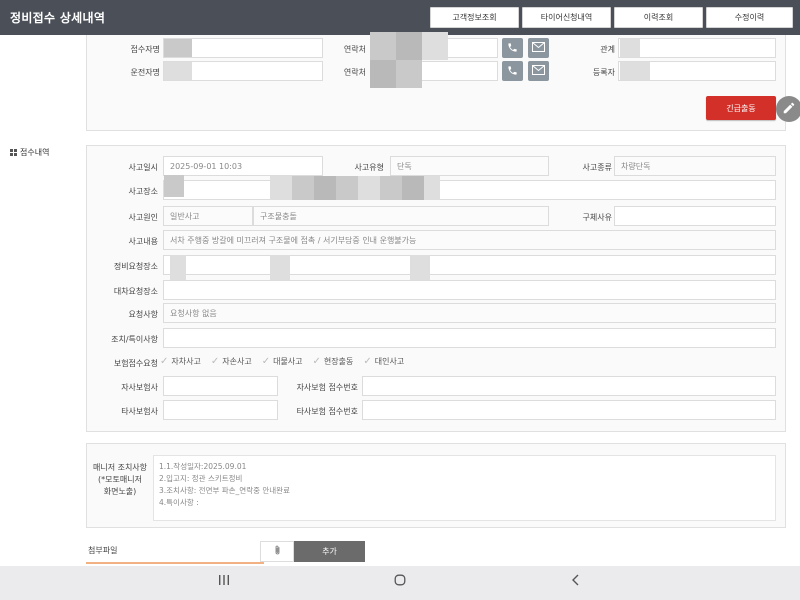  What do you see at coordinates (697, 48) in the screenshot?
I see `relation-field` at bounding box center [697, 48].